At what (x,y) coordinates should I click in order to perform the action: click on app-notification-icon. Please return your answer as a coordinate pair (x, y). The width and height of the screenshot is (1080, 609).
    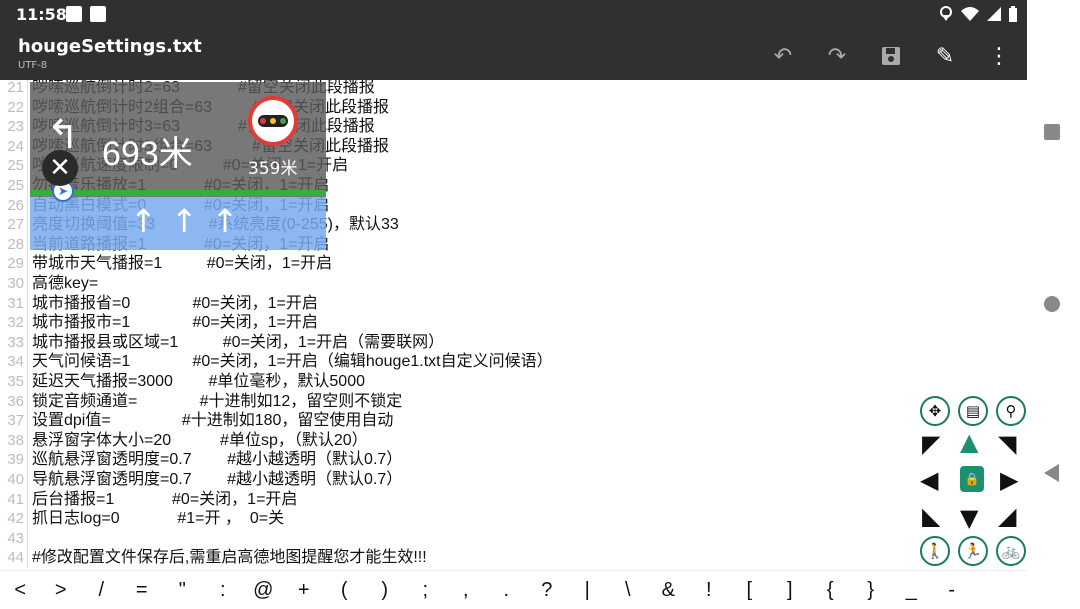
    Looking at the image, I should click on (98, 14).